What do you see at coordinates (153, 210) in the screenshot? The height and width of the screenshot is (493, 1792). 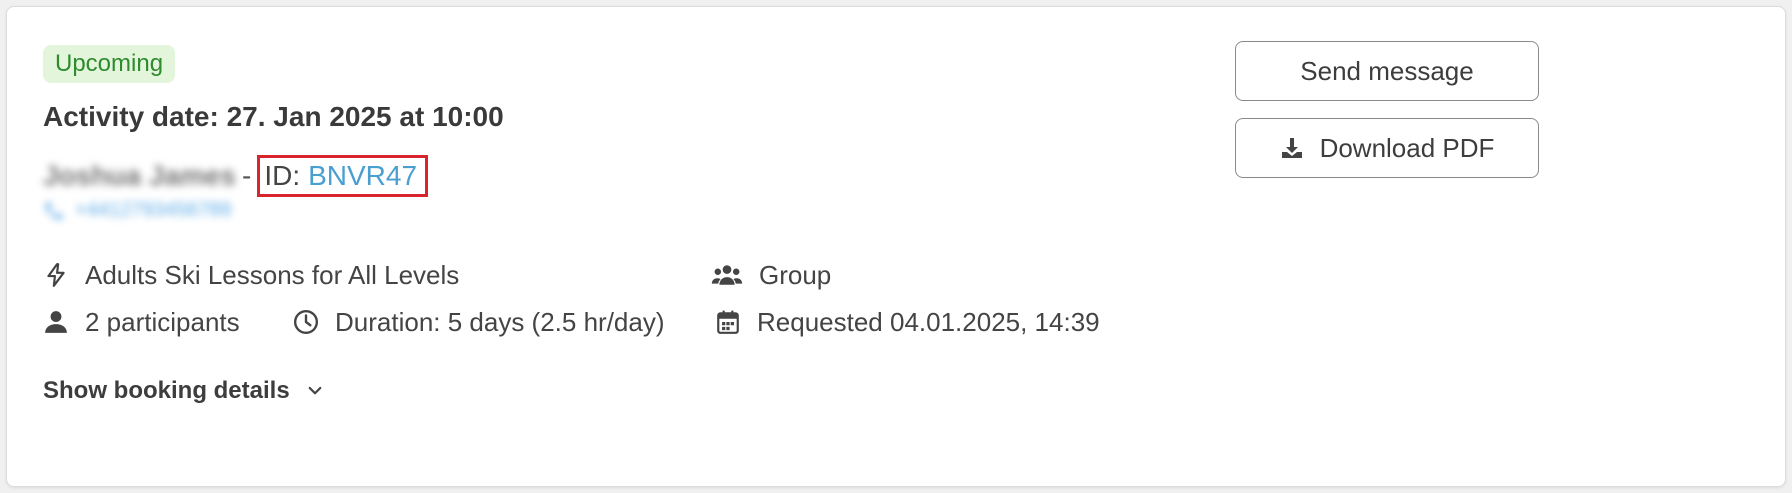 I see `phone-number: +4412793456789` at bounding box center [153, 210].